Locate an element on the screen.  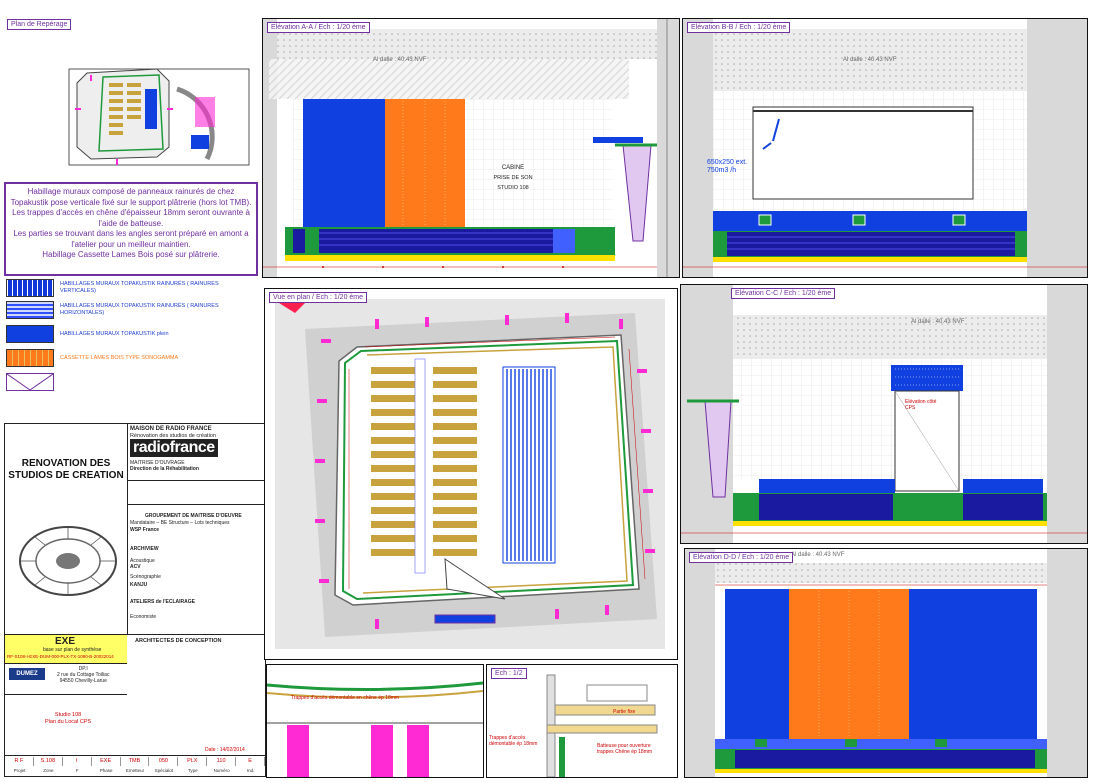
code-label: Type is located at coordinates (192, 770).